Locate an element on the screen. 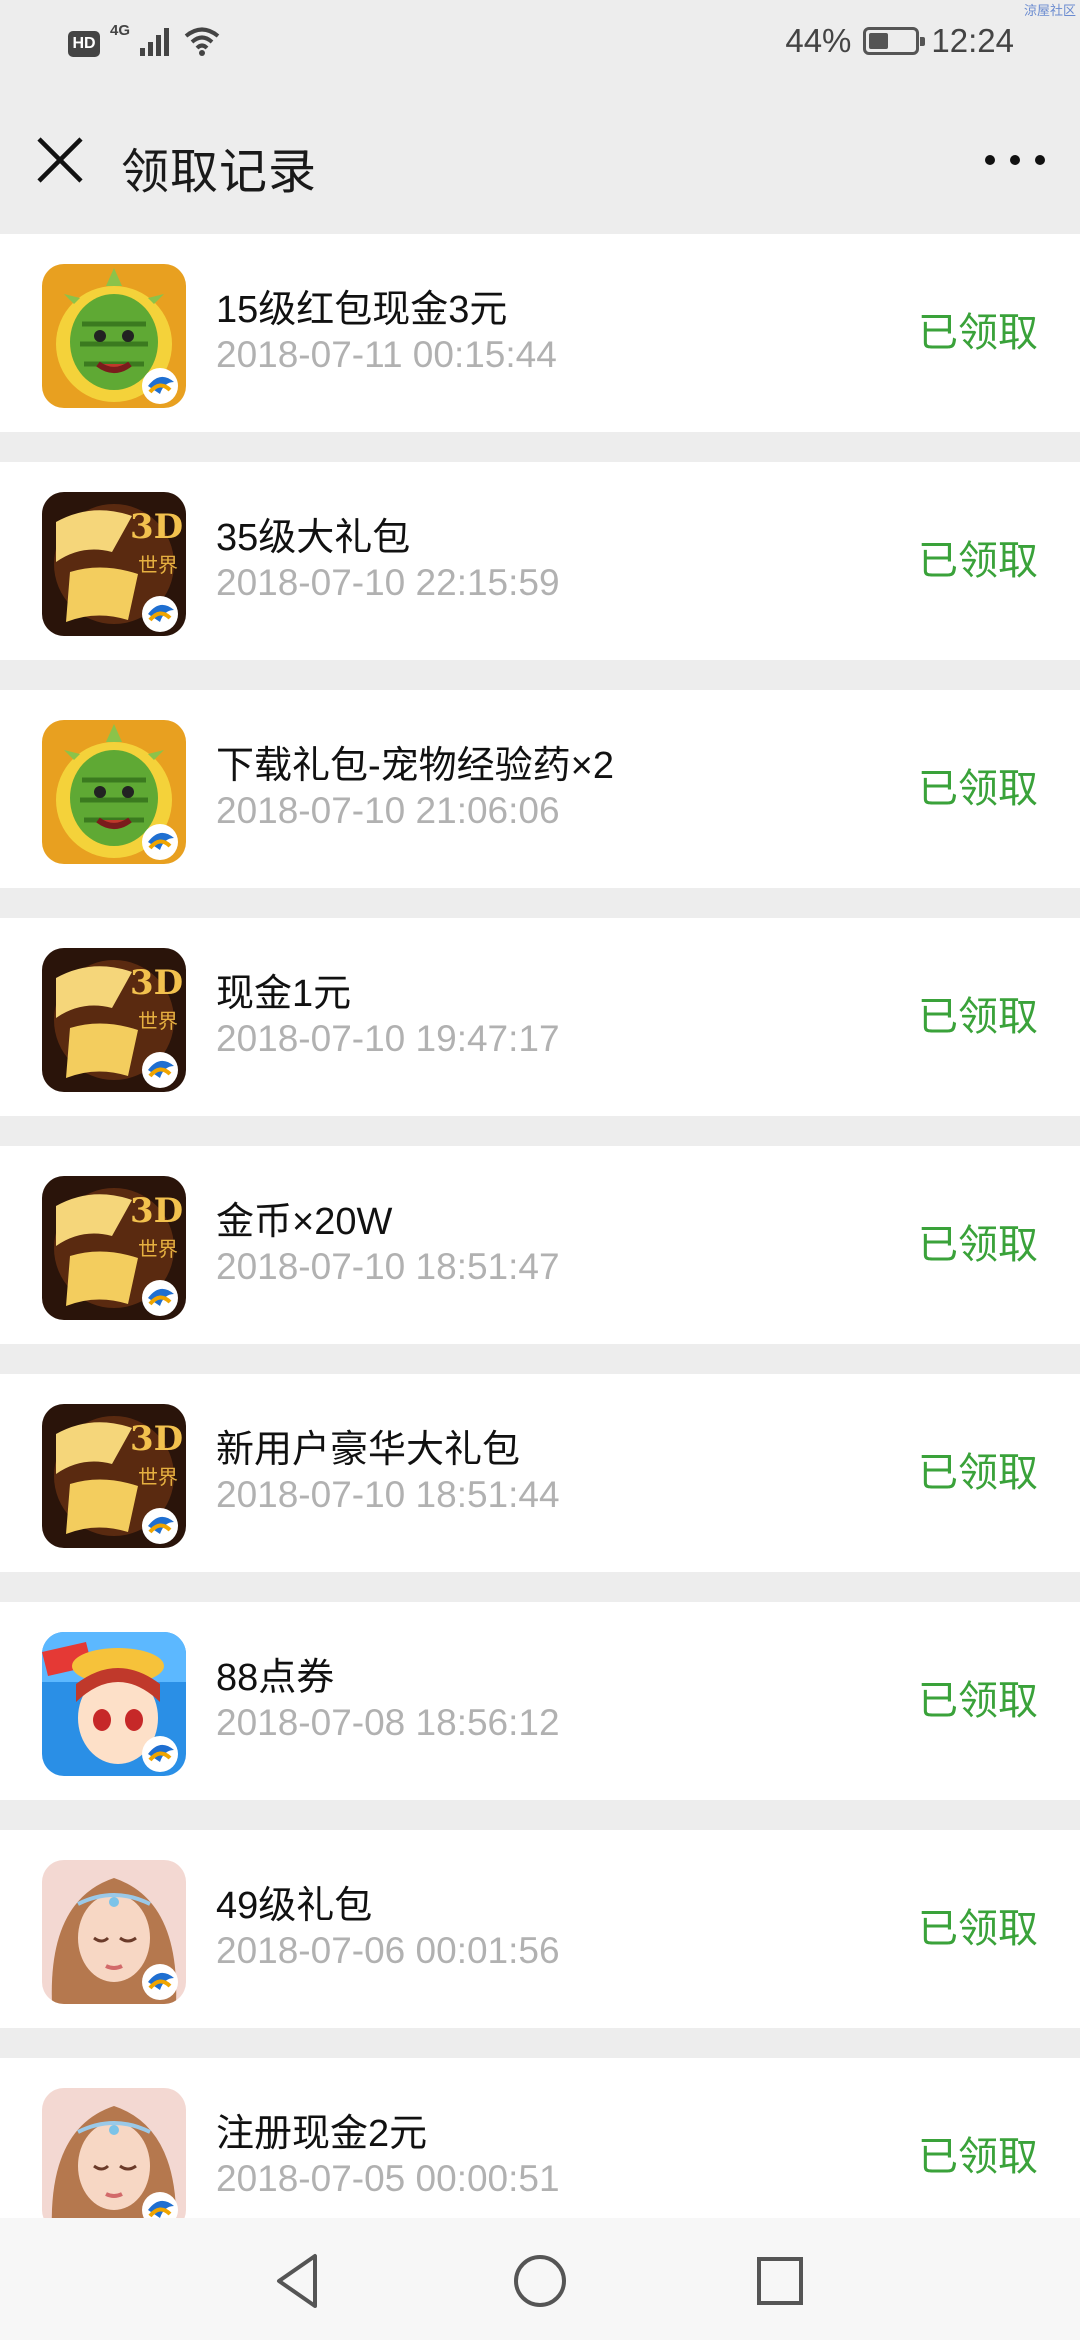  record-time: 2018-07-10 22:15:59 is located at coordinates (388, 582).